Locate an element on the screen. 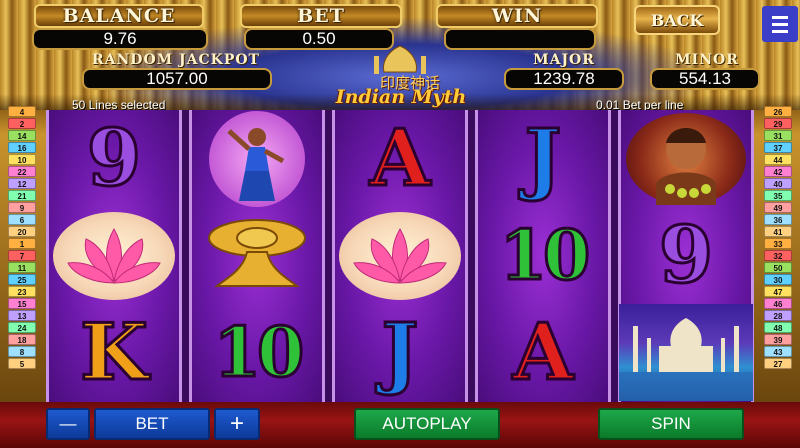 This screenshot has height=448, width=800. payline-number: 13 is located at coordinates (22, 315).